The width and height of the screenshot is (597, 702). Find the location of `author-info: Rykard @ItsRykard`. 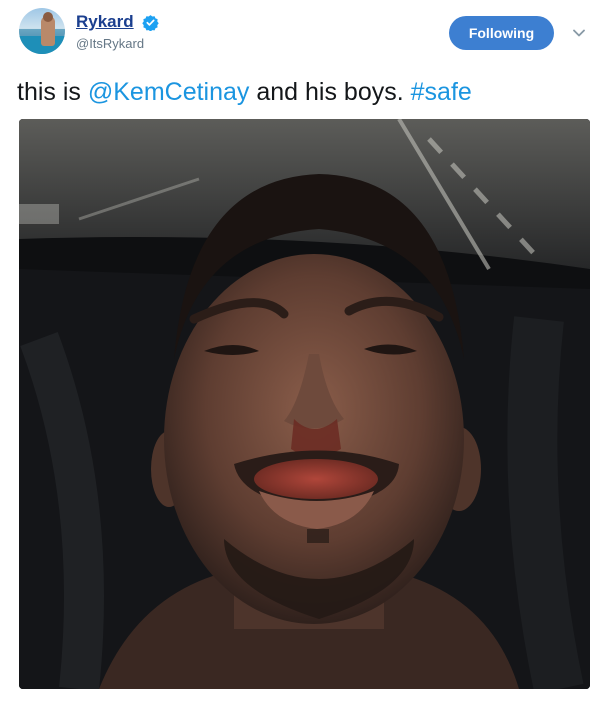

author-info: Rykard @ItsRykard is located at coordinates (117, 31).